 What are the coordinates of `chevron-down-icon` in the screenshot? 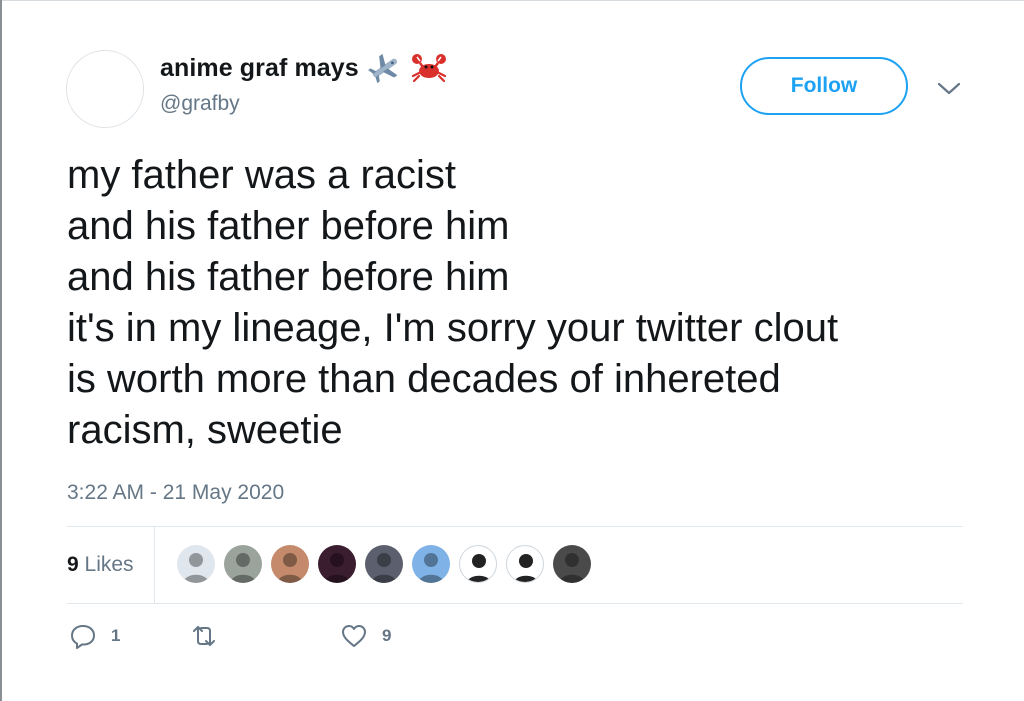 It's located at (949, 89).